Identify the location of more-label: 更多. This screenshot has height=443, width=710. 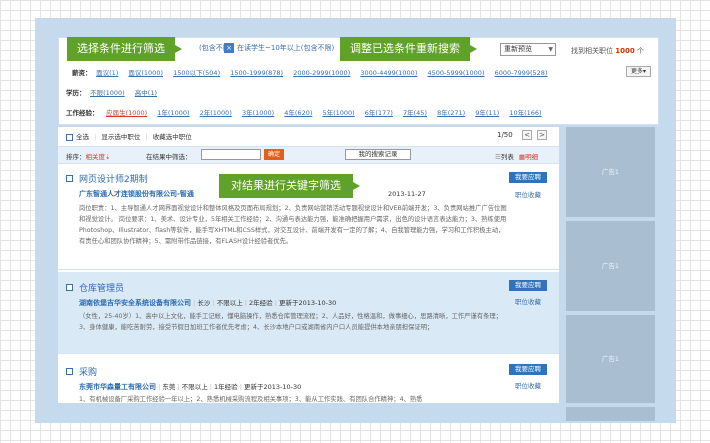
(636, 71).